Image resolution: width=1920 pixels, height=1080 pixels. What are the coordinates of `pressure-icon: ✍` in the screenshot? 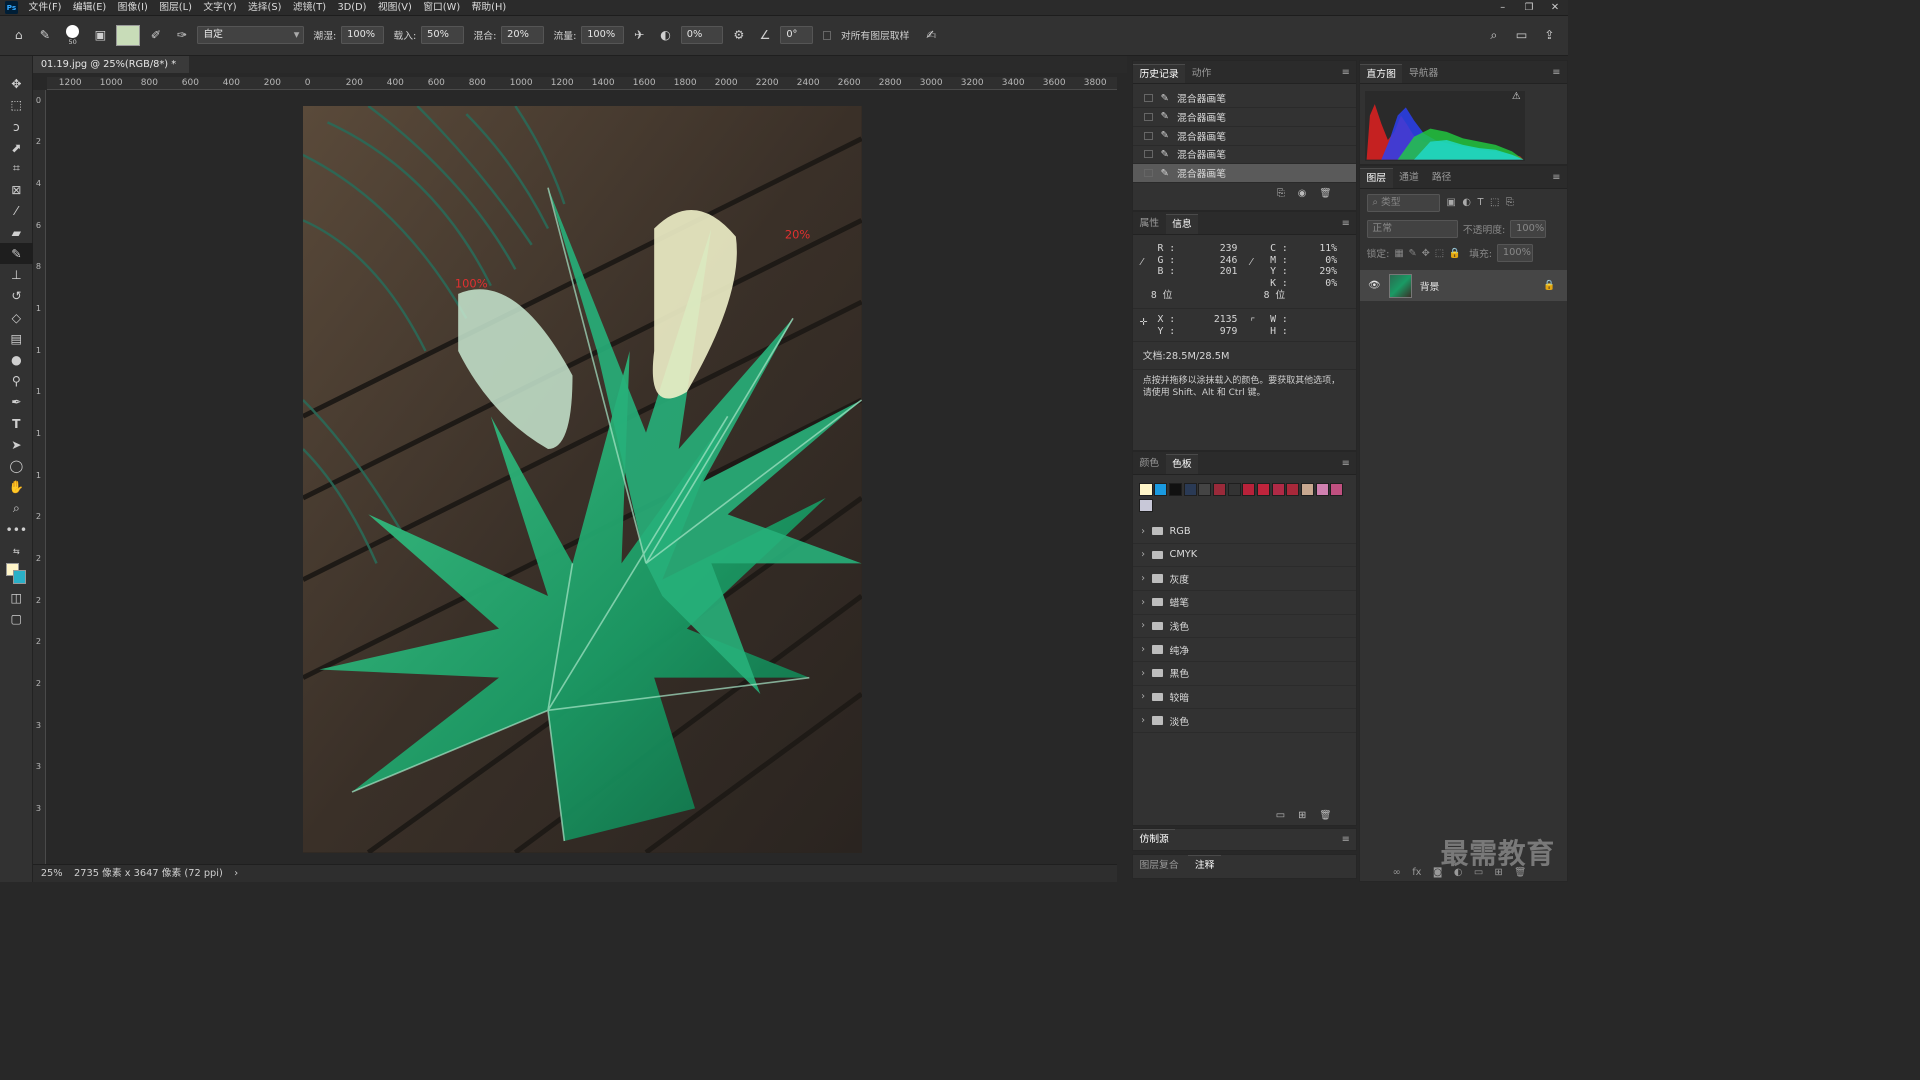 It's located at (931, 35).